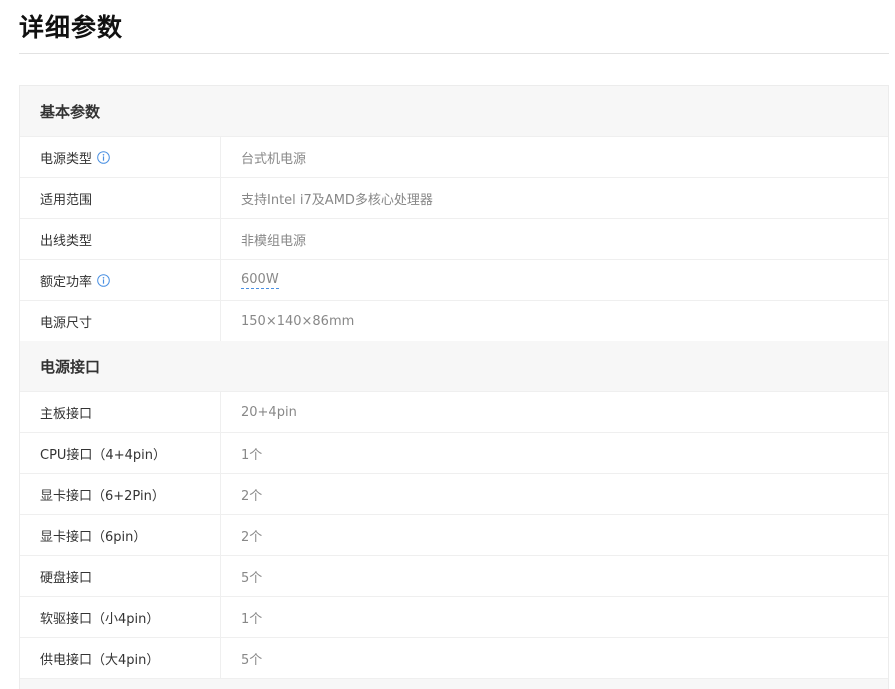 The image size is (895, 689). What do you see at coordinates (454, 239) in the screenshot?
I see `spec-row: 出线类型 非模组电源` at bounding box center [454, 239].